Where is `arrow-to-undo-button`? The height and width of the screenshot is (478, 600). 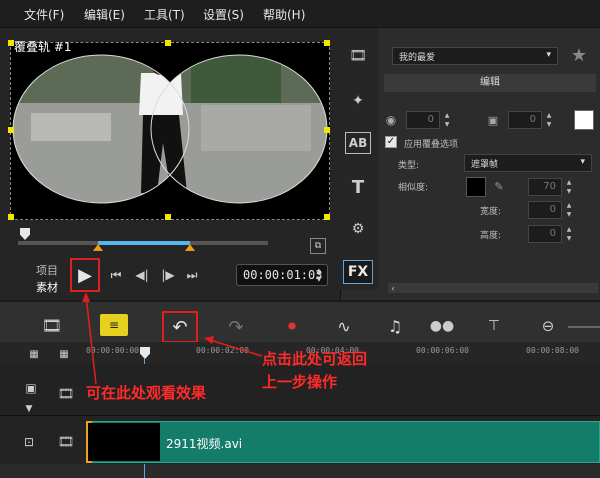
arrow-to-undo-button is located at coordinates (236, 348).